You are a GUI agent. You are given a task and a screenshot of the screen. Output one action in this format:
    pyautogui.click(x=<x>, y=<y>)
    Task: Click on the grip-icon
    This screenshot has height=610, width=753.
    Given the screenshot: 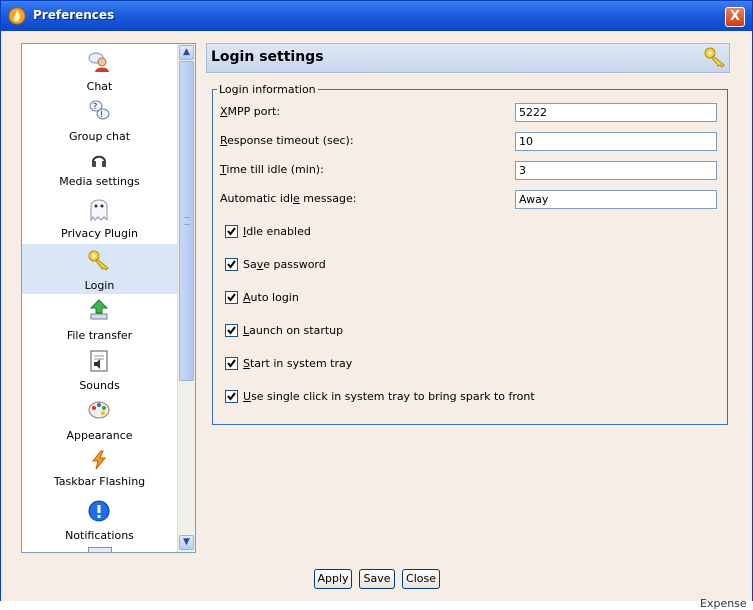 What is the action you would take?
    pyautogui.click(x=187, y=221)
    